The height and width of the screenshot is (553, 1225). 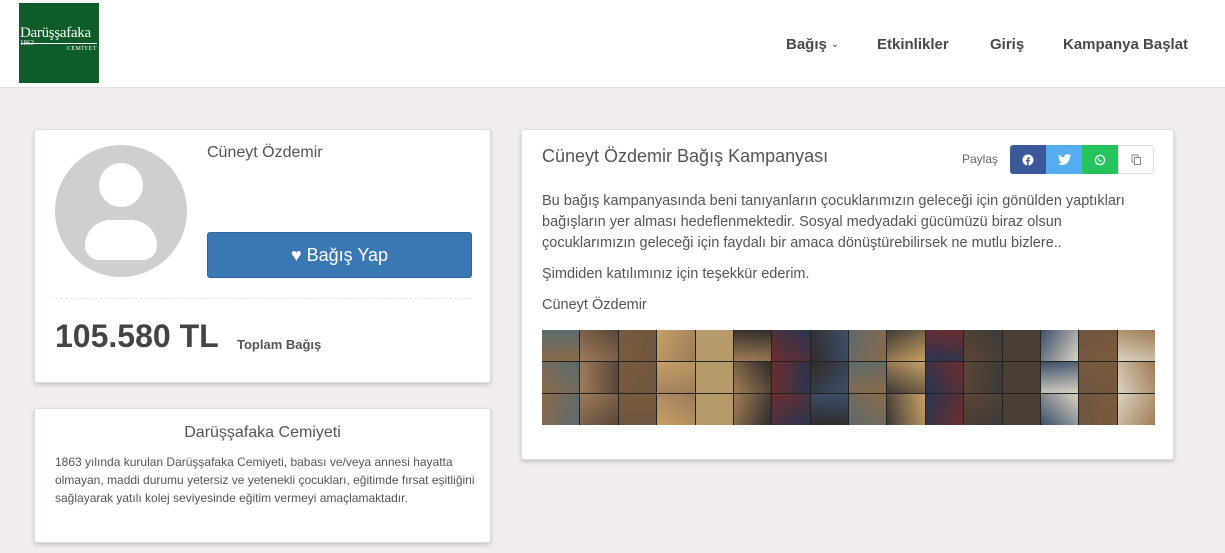 I want to click on logo-year: 1863, so click(x=27, y=43).